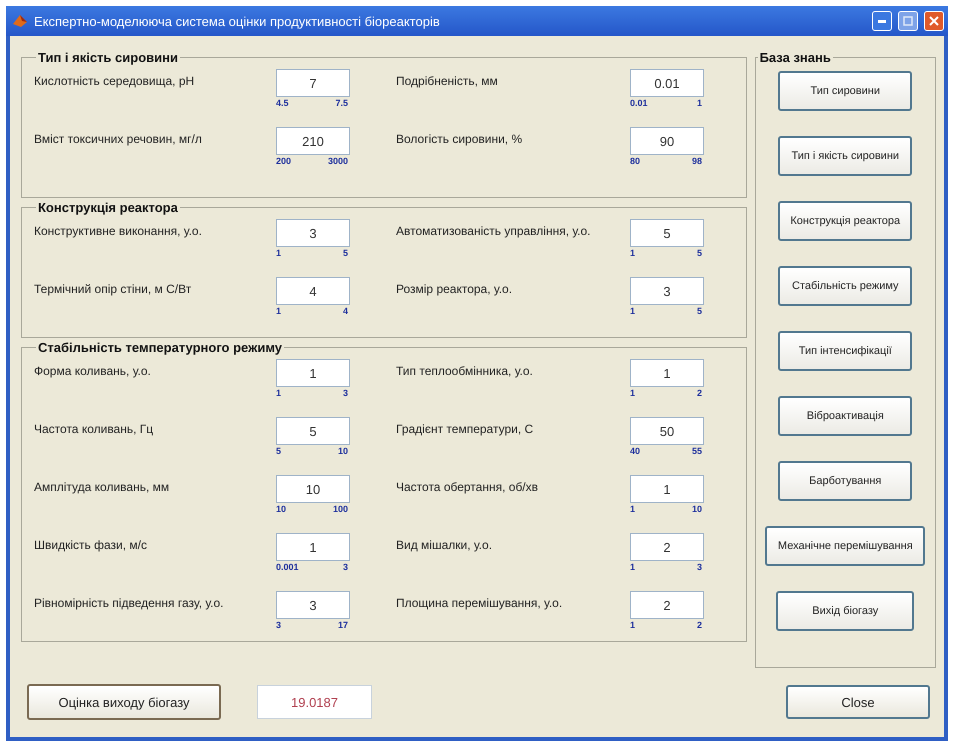 This screenshot has height=747, width=956. Describe the element at coordinates (340, 509) in the screenshot. I see `max-value: 100` at that location.